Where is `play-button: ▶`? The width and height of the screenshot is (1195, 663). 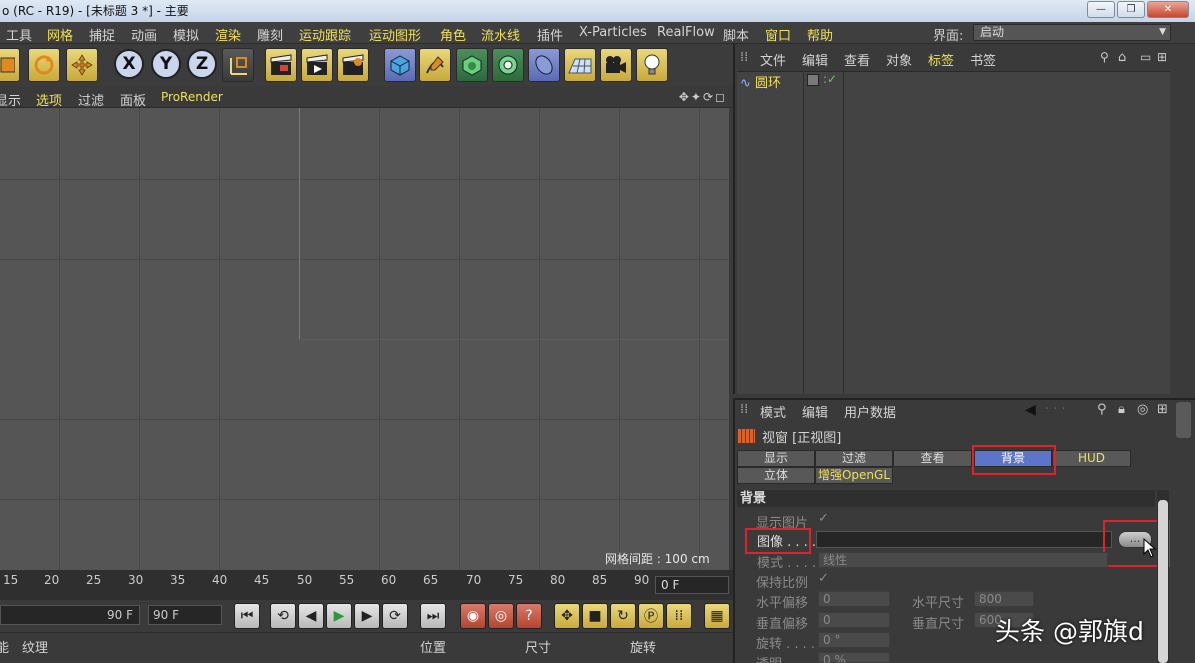
play-button: ▶ is located at coordinates (339, 616).